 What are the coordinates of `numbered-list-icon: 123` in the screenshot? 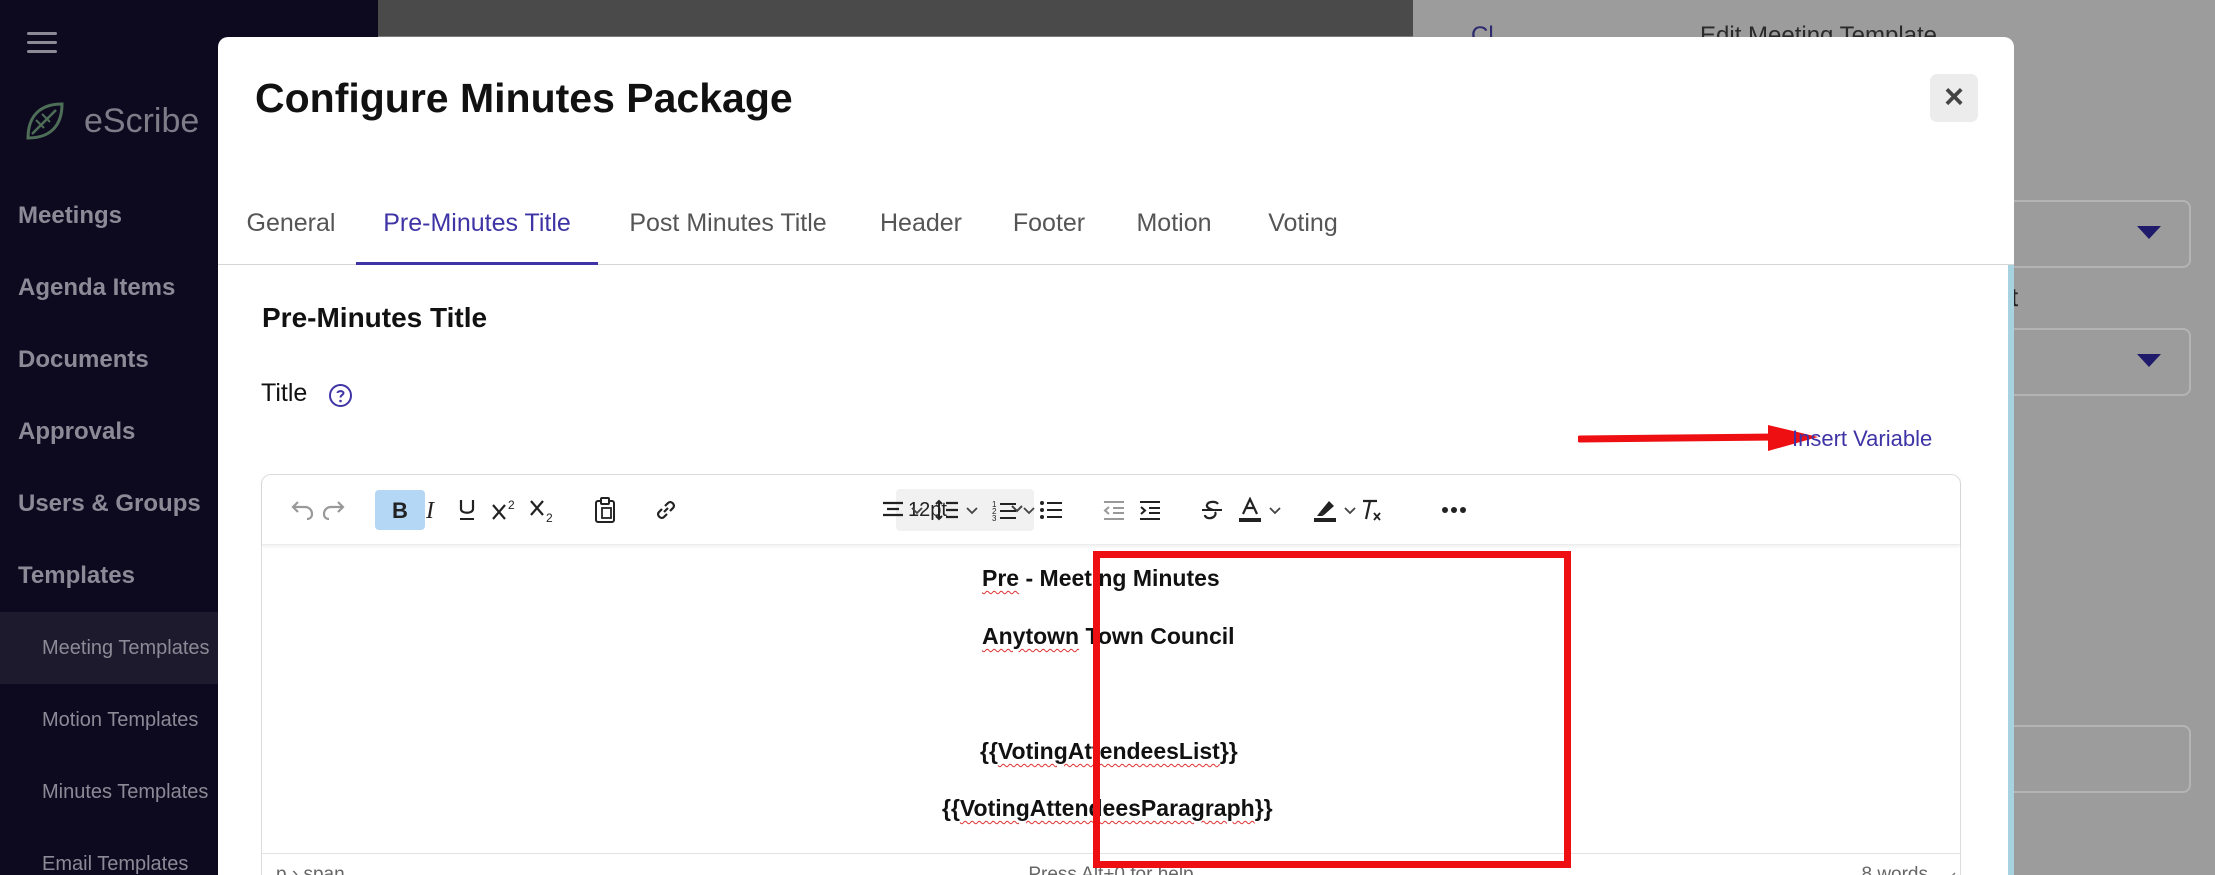 It's located at (1013, 510).